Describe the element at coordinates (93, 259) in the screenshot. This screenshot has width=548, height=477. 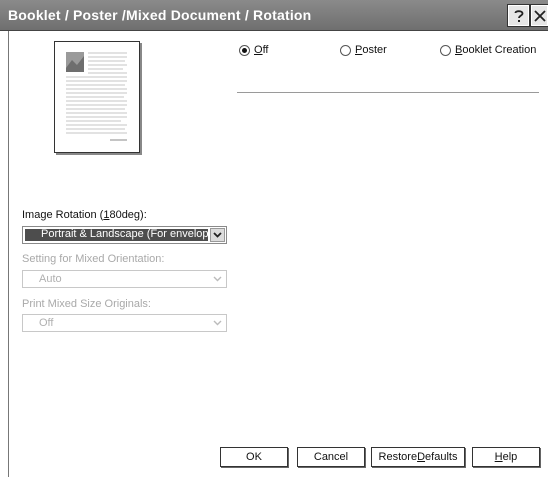
I see `mixed-orientation-label: Setting for Mixed Orientation:` at that location.